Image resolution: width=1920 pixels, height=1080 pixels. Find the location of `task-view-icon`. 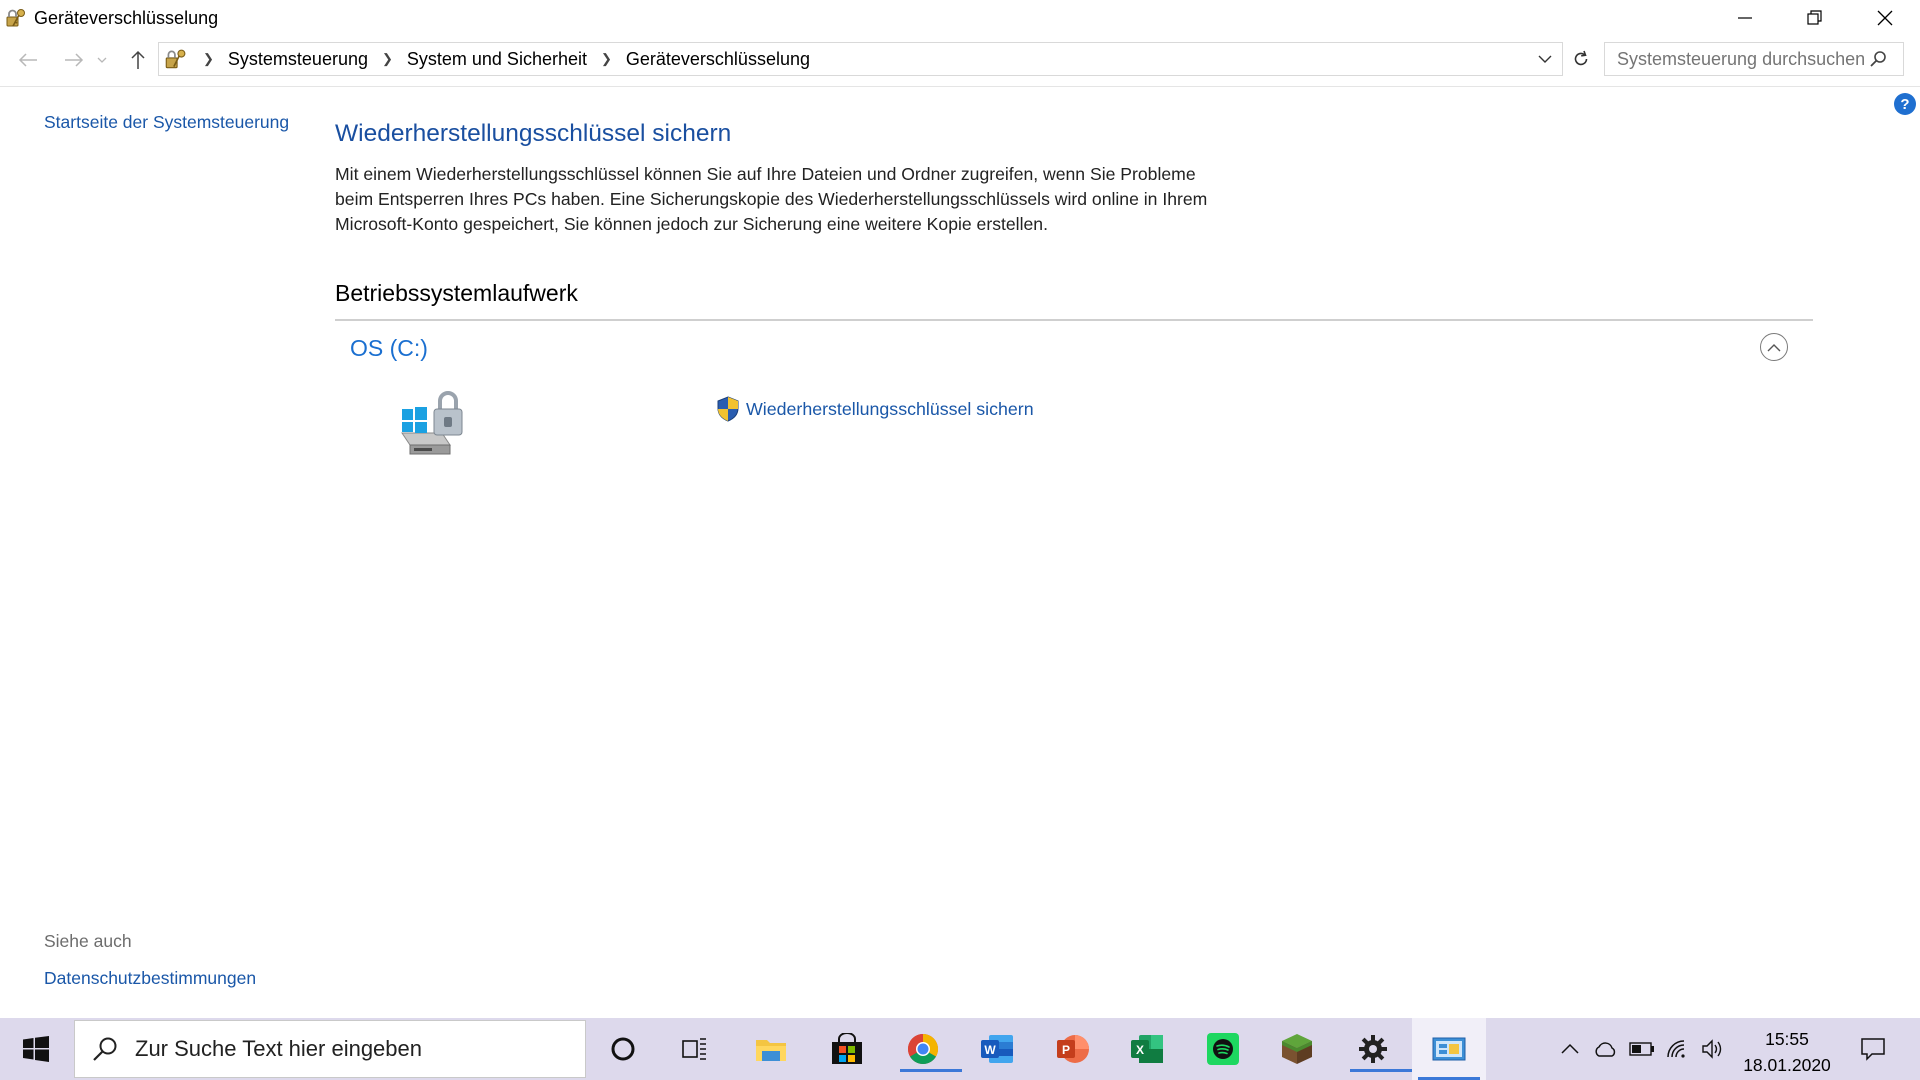

task-view-icon is located at coordinates (694, 1049).